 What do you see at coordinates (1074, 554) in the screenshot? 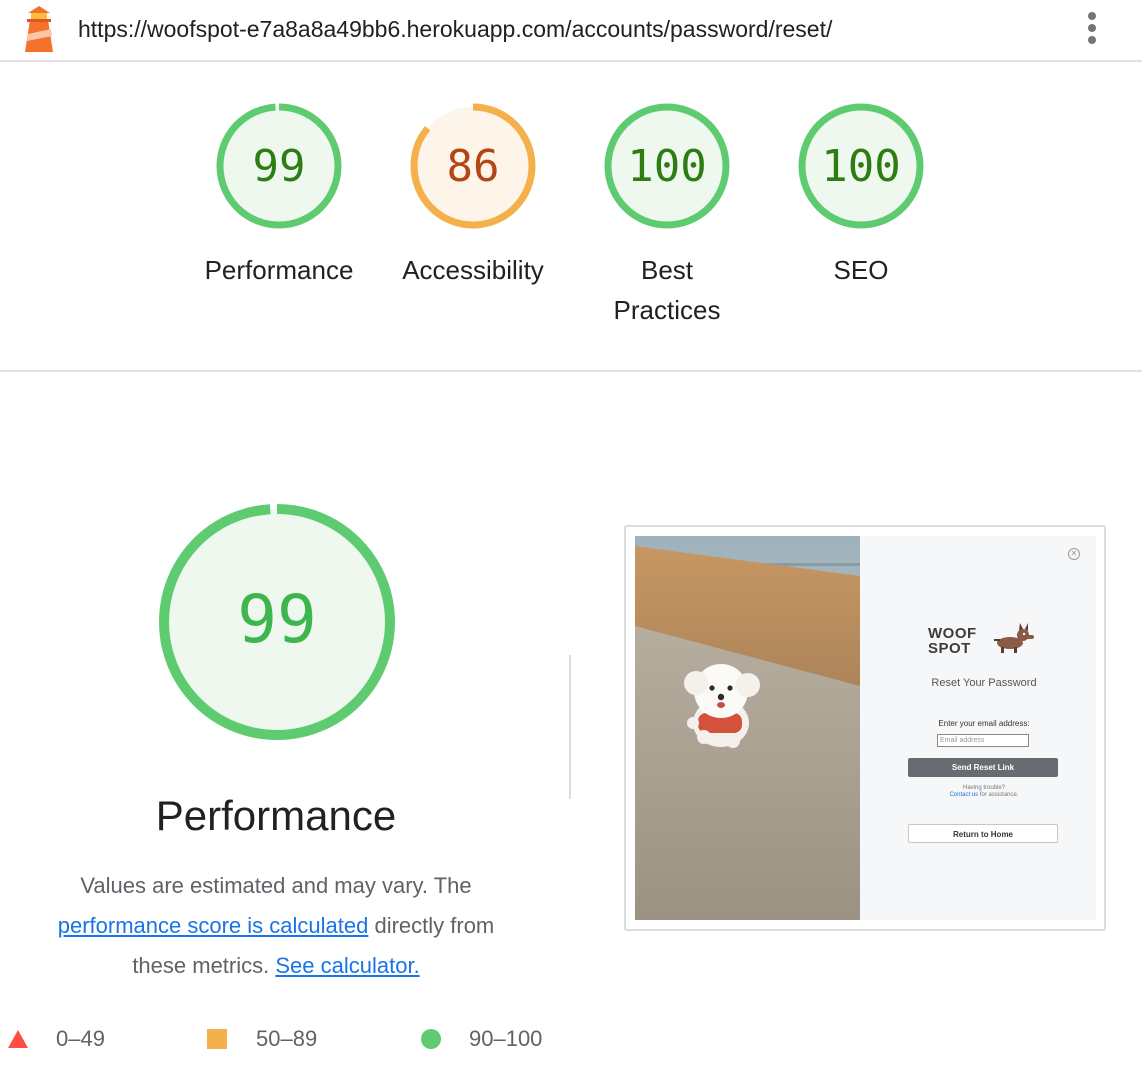
I see `close-circle-icon: ✕` at bounding box center [1074, 554].